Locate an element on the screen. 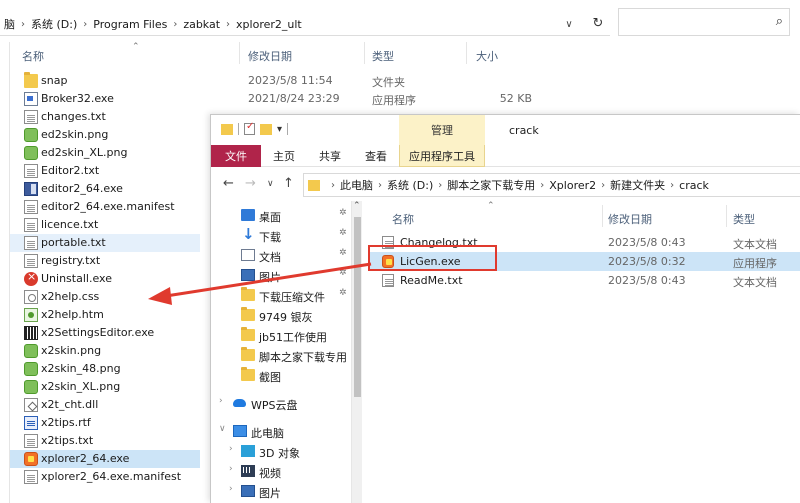 This screenshot has height=503, width=800. address-history-dropdown: ∨ is located at coordinates (569, 24).